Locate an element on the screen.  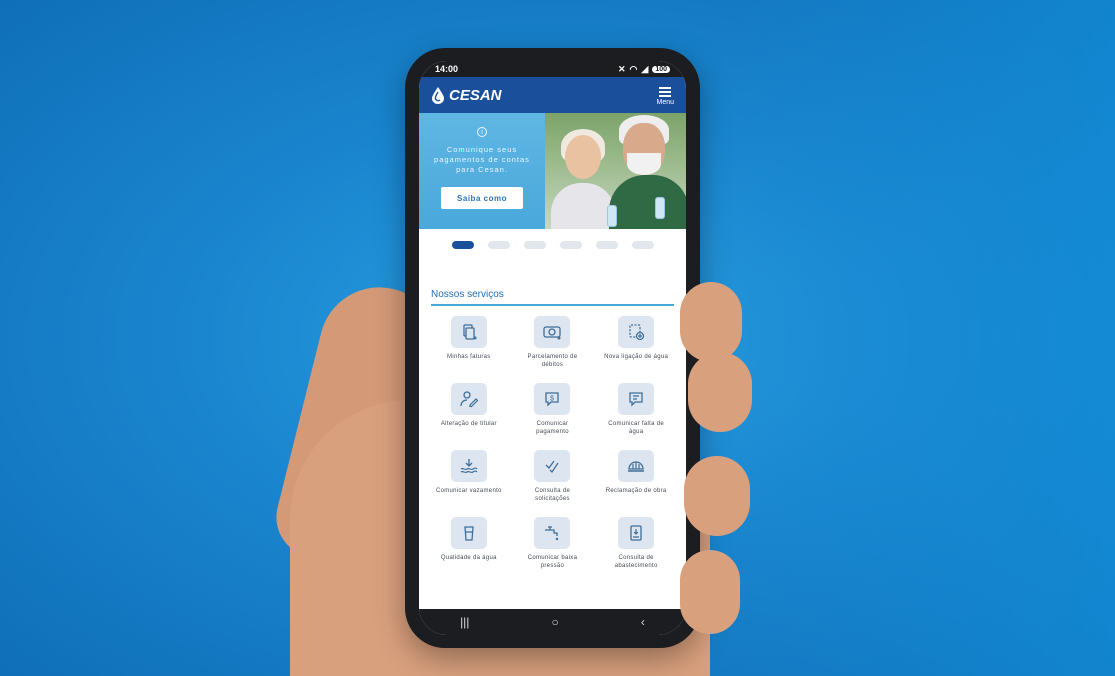
service-consulta-solicitacoes: Consulta de solicitações is located at coordinates (553, 476).